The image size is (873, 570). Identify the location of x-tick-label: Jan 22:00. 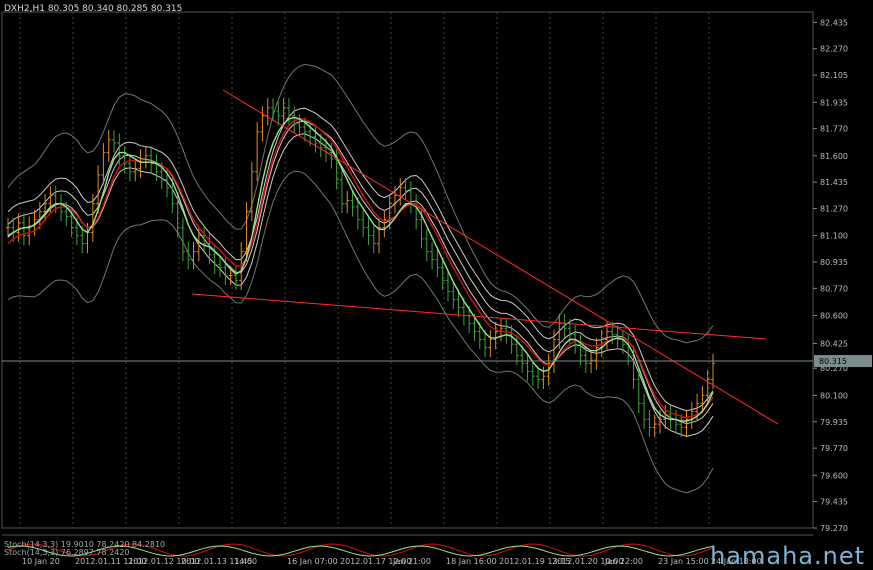
(623, 561).